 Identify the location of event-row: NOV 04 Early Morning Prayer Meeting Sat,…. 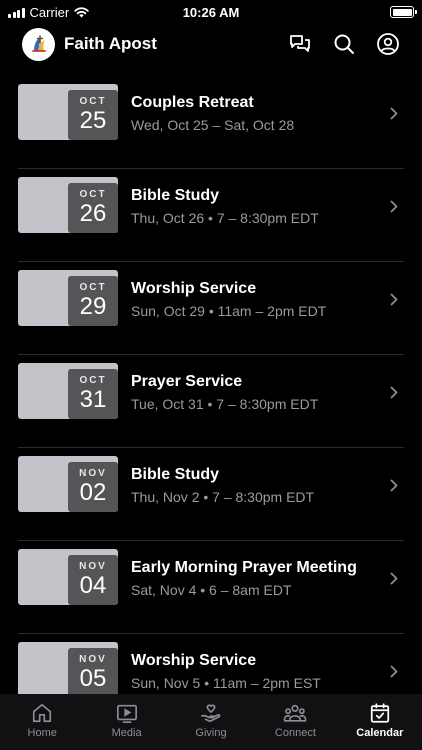
(211, 587).